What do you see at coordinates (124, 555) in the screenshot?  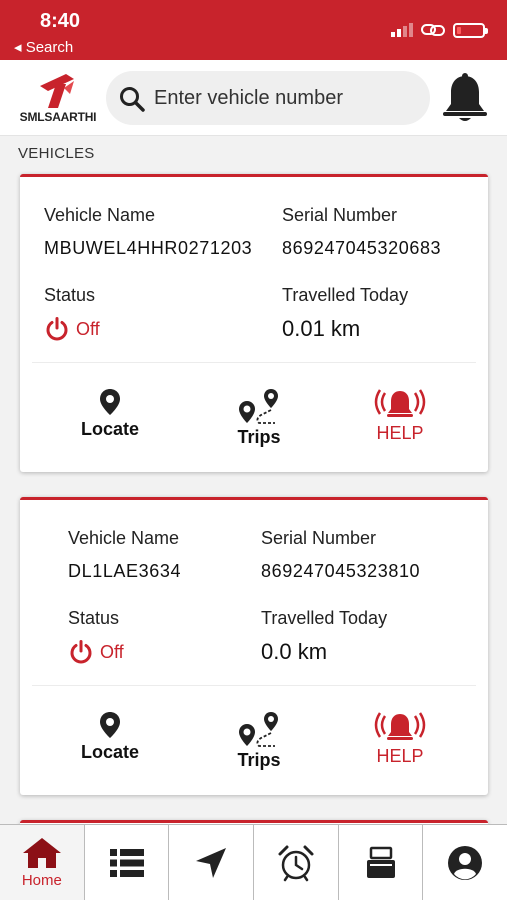 I see `vehicle-name-field: Vehicle Name DL1LAE3634` at bounding box center [124, 555].